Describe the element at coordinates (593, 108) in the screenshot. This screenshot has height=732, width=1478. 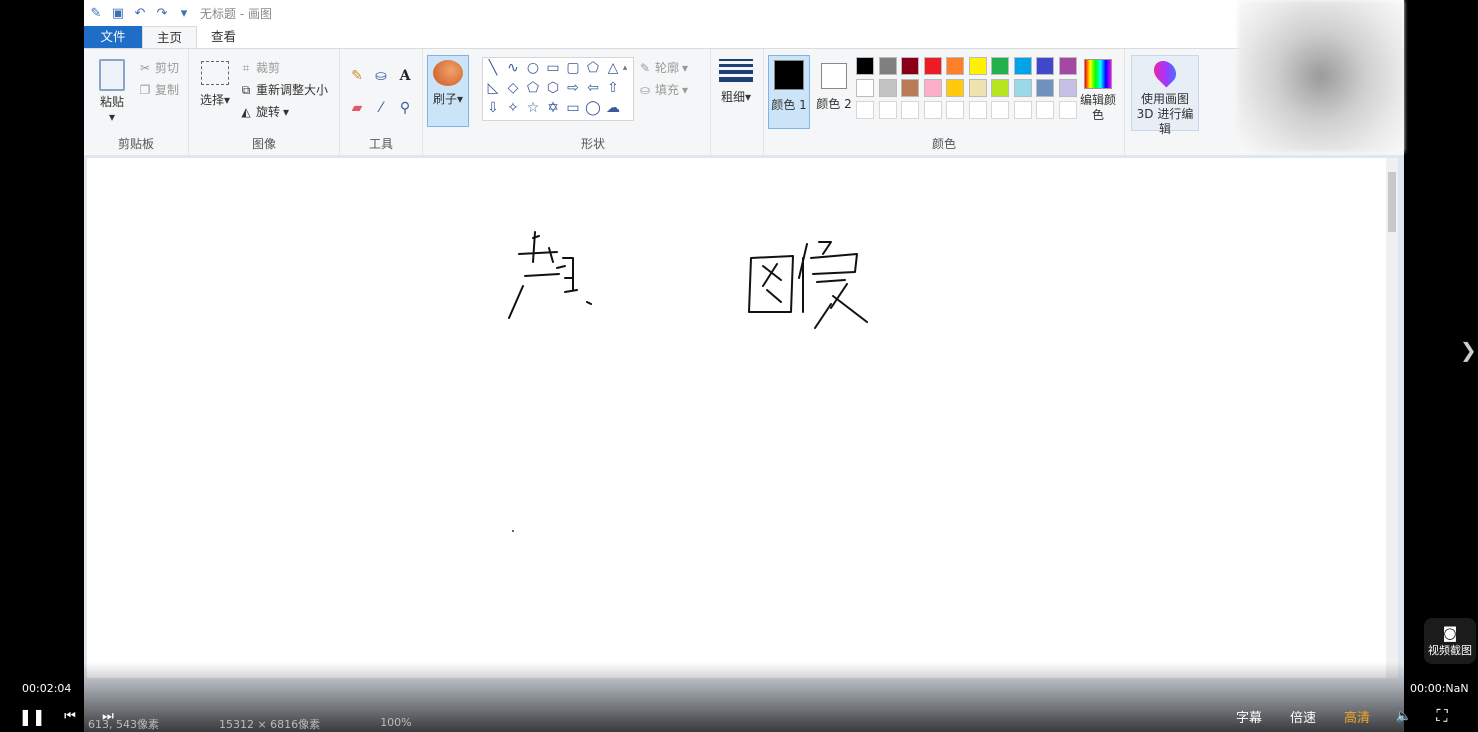
I see `callout-oval-shape-icon: ◯` at that location.